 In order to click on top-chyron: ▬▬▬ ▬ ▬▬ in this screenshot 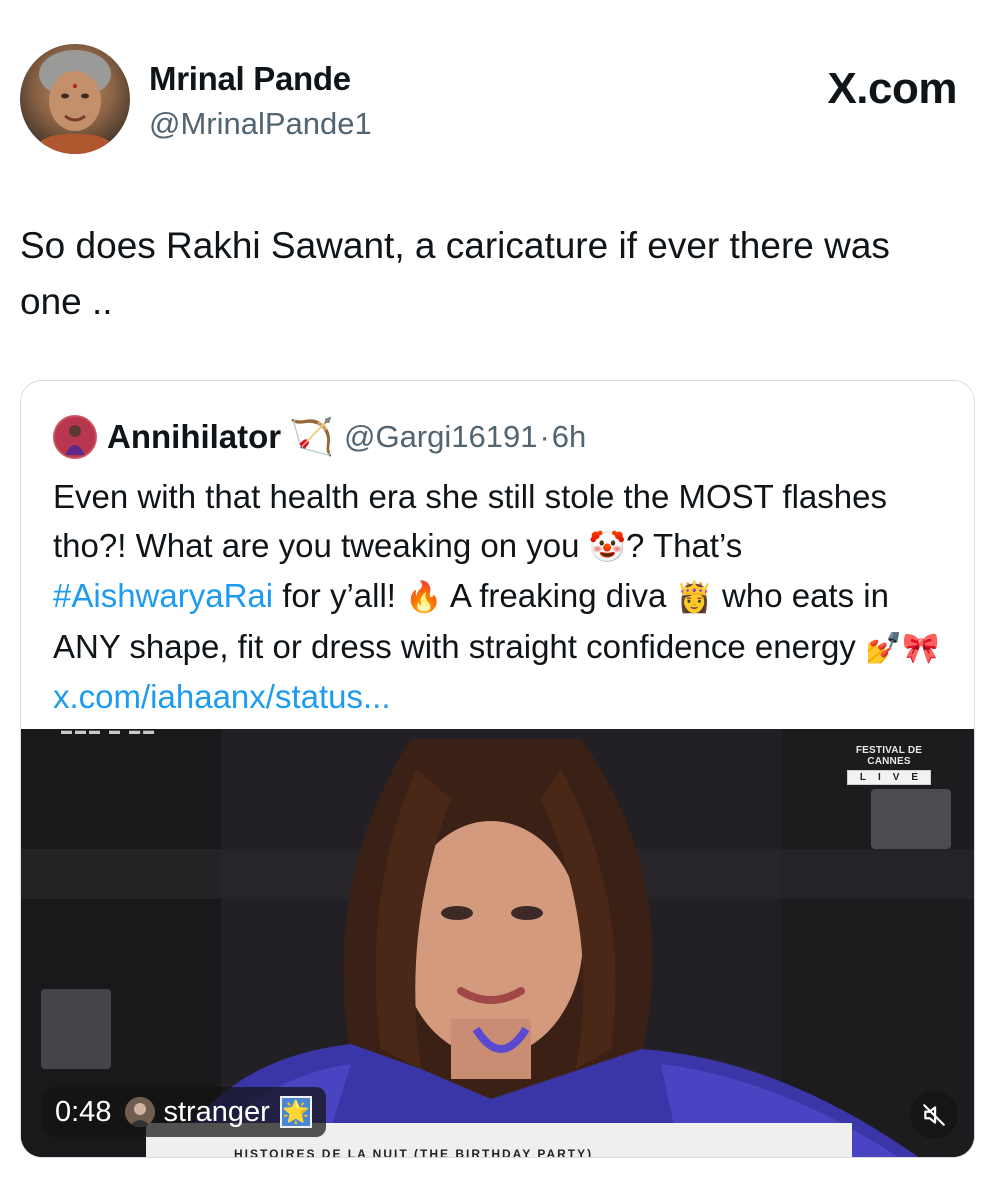, I will do `click(109, 733)`.